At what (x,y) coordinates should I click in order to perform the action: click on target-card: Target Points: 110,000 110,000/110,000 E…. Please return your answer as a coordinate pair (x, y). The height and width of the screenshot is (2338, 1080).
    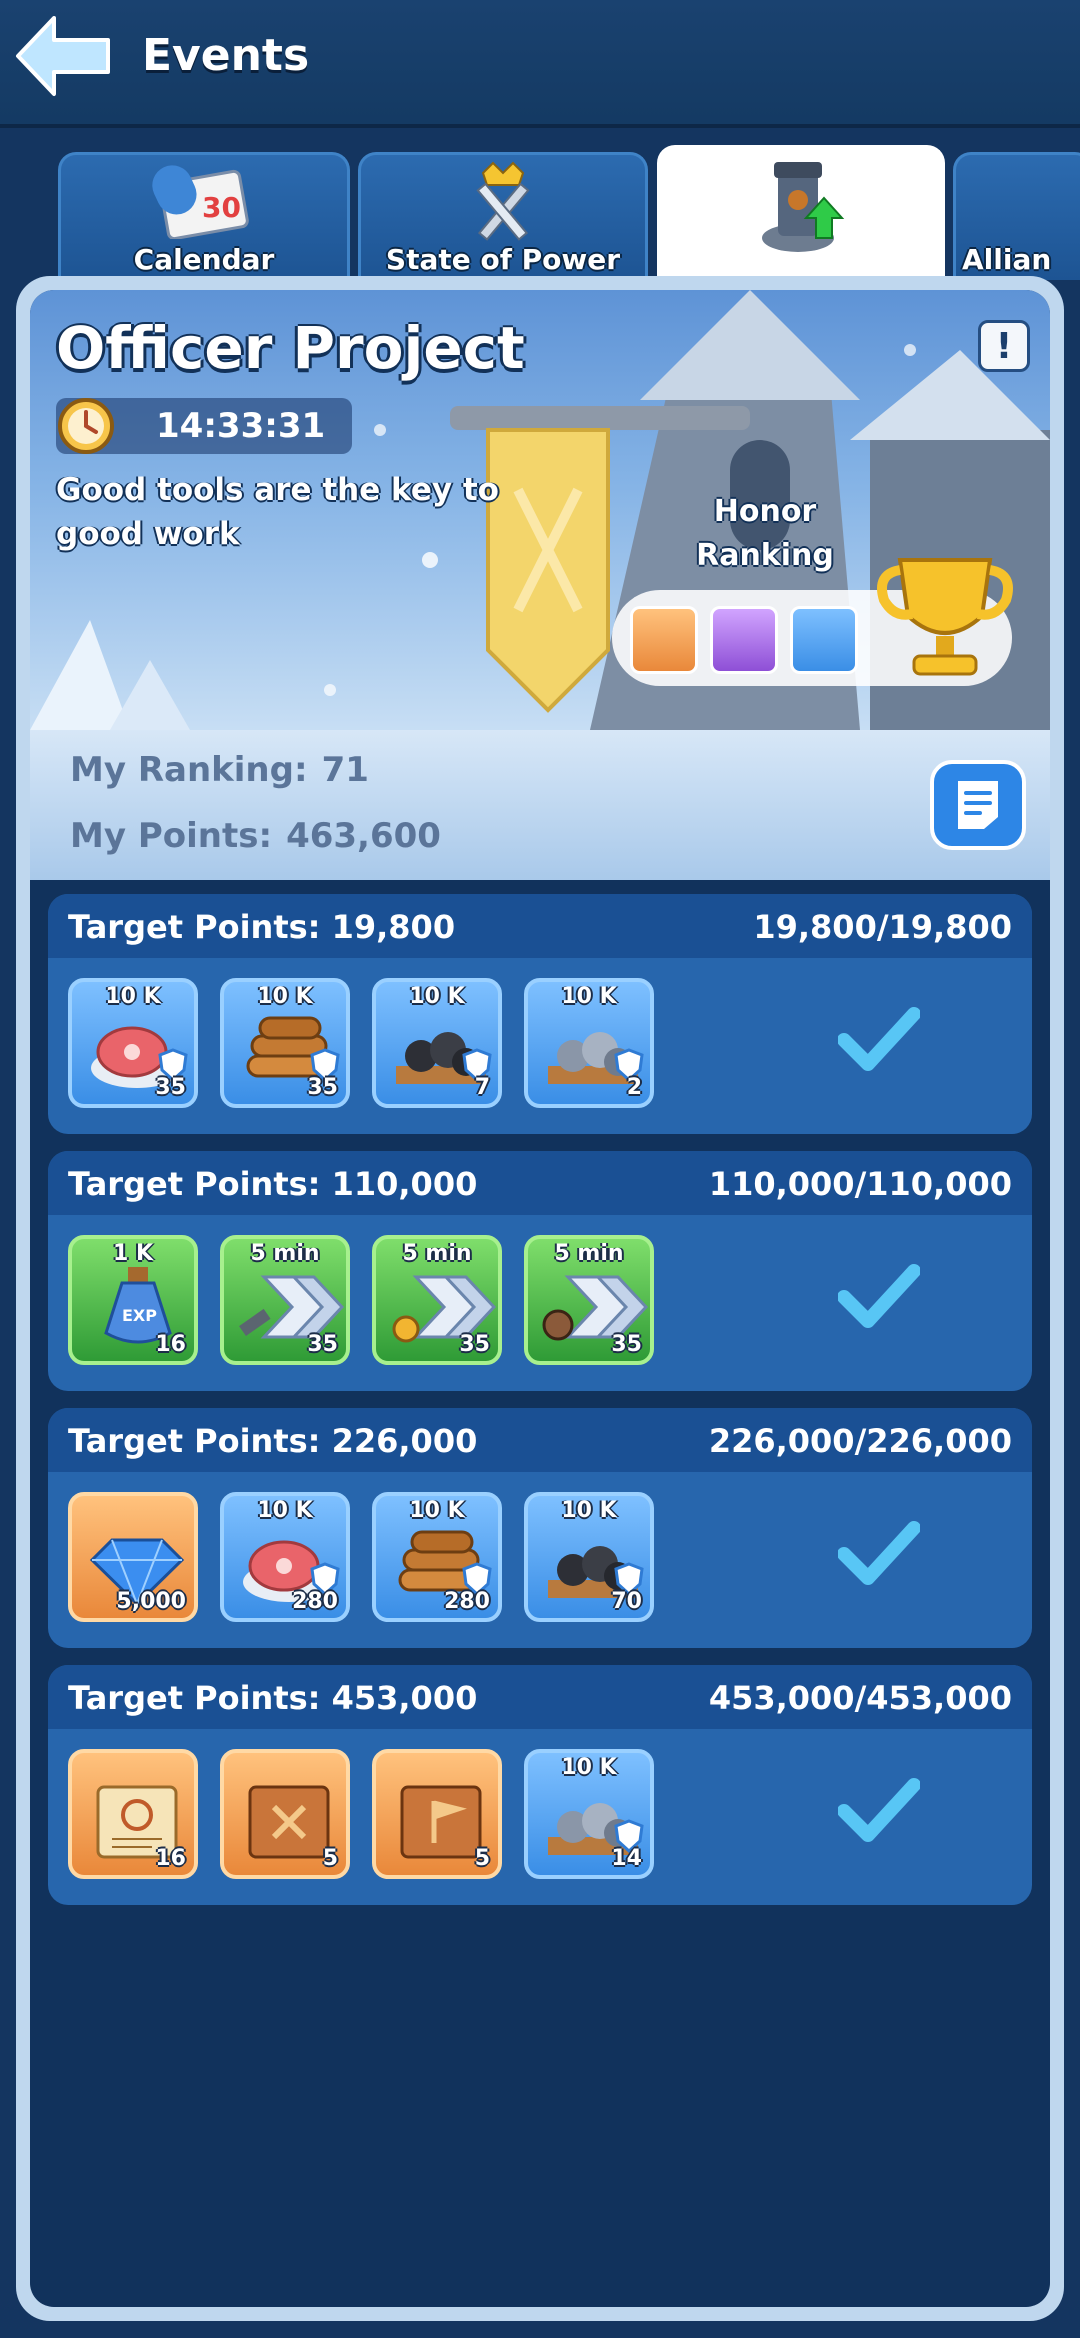
    Looking at the image, I should click on (540, 1271).